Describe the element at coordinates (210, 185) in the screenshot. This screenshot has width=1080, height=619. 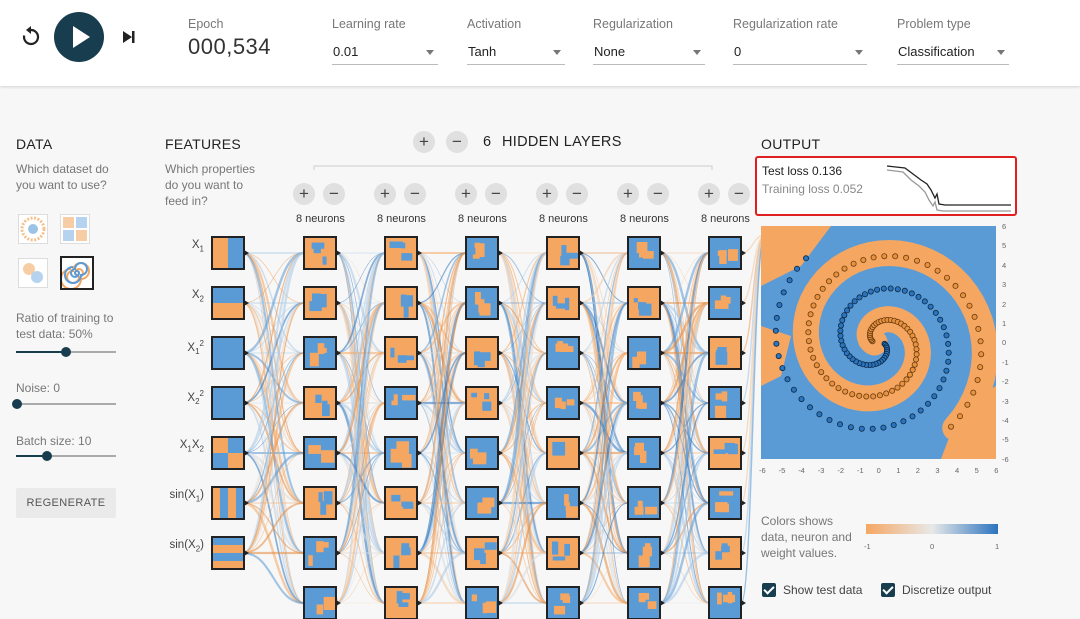
I see `features-question: Which properties do you want to feed in?` at that location.